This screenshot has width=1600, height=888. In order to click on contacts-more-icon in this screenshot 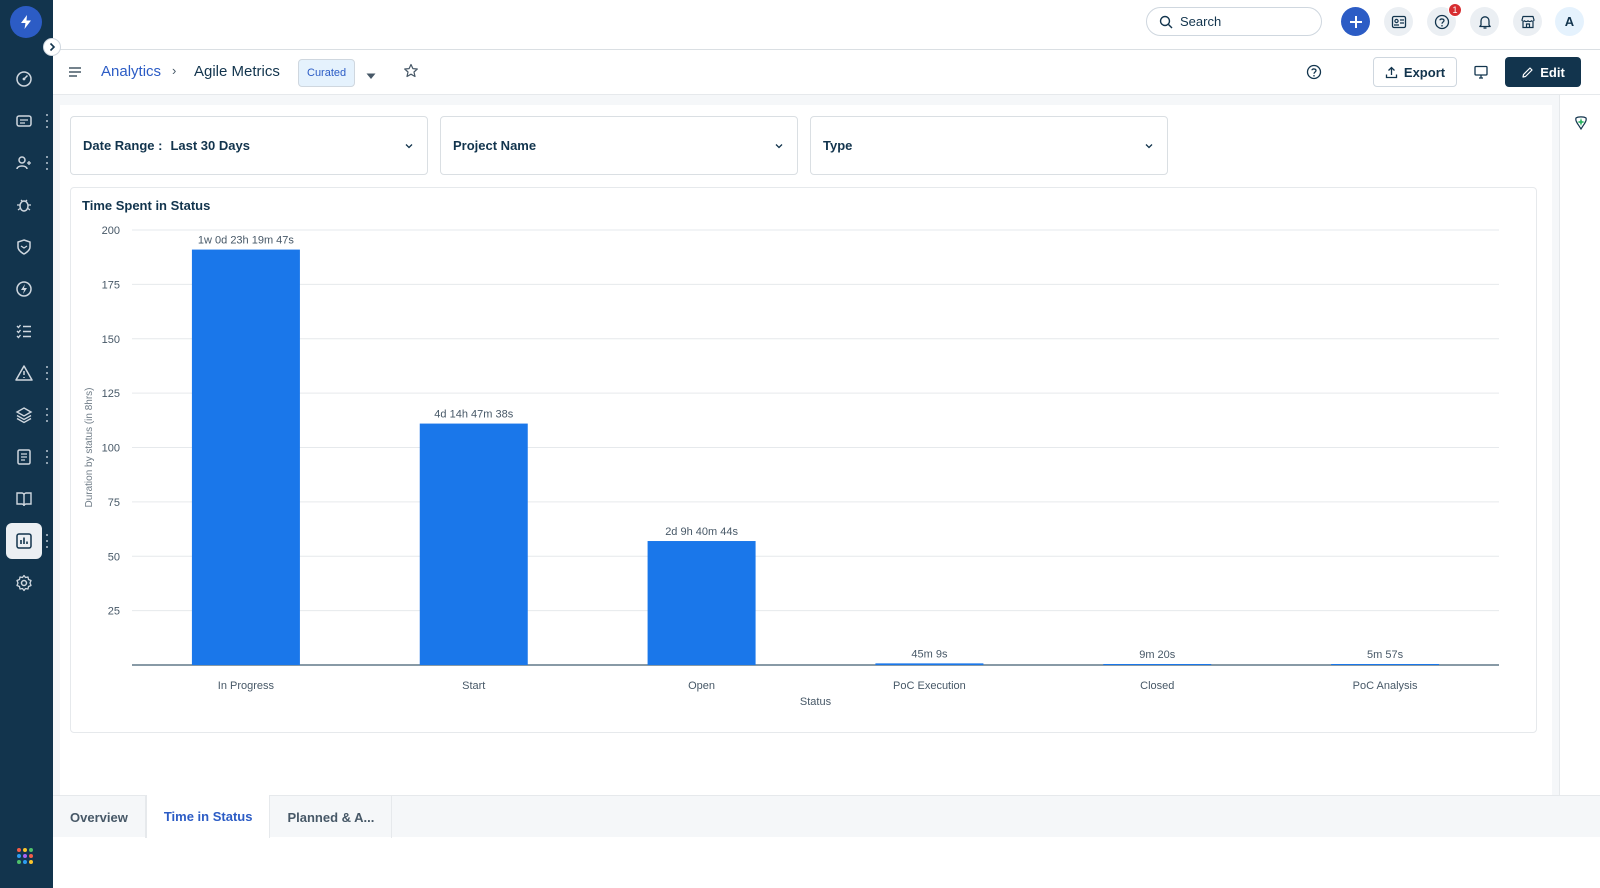, I will do `click(47, 163)`.